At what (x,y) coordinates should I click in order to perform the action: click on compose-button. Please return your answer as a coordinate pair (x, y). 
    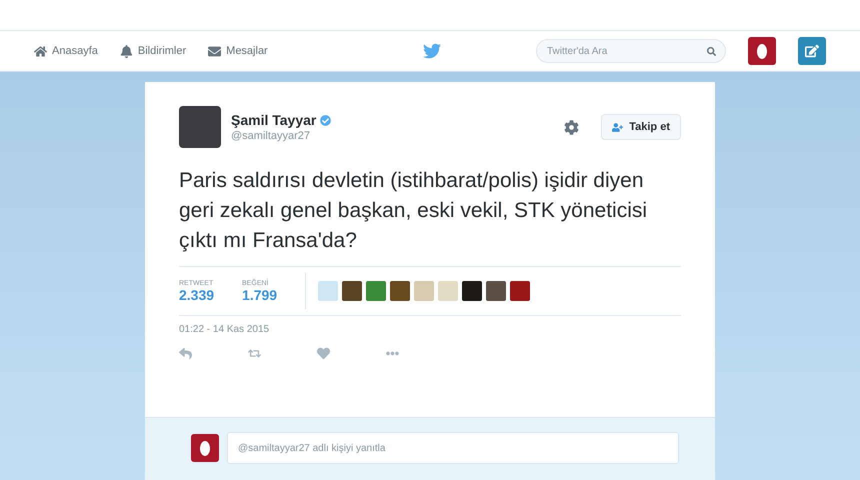
    Looking at the image, I should click on (812, 51).